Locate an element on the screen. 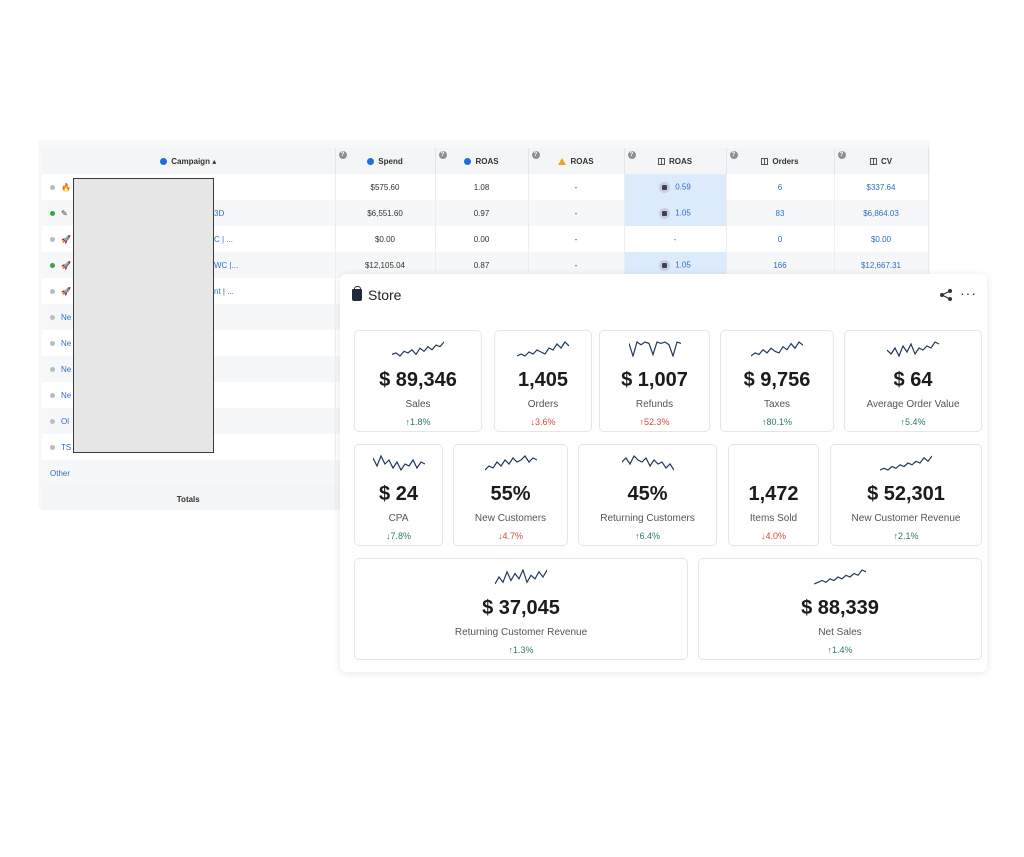 The height and width of the screenshot is (857, 1024). metric-card-average-order-value: $ 64 Average Order Value ↑5.4% is located at coordinates (913, 381).